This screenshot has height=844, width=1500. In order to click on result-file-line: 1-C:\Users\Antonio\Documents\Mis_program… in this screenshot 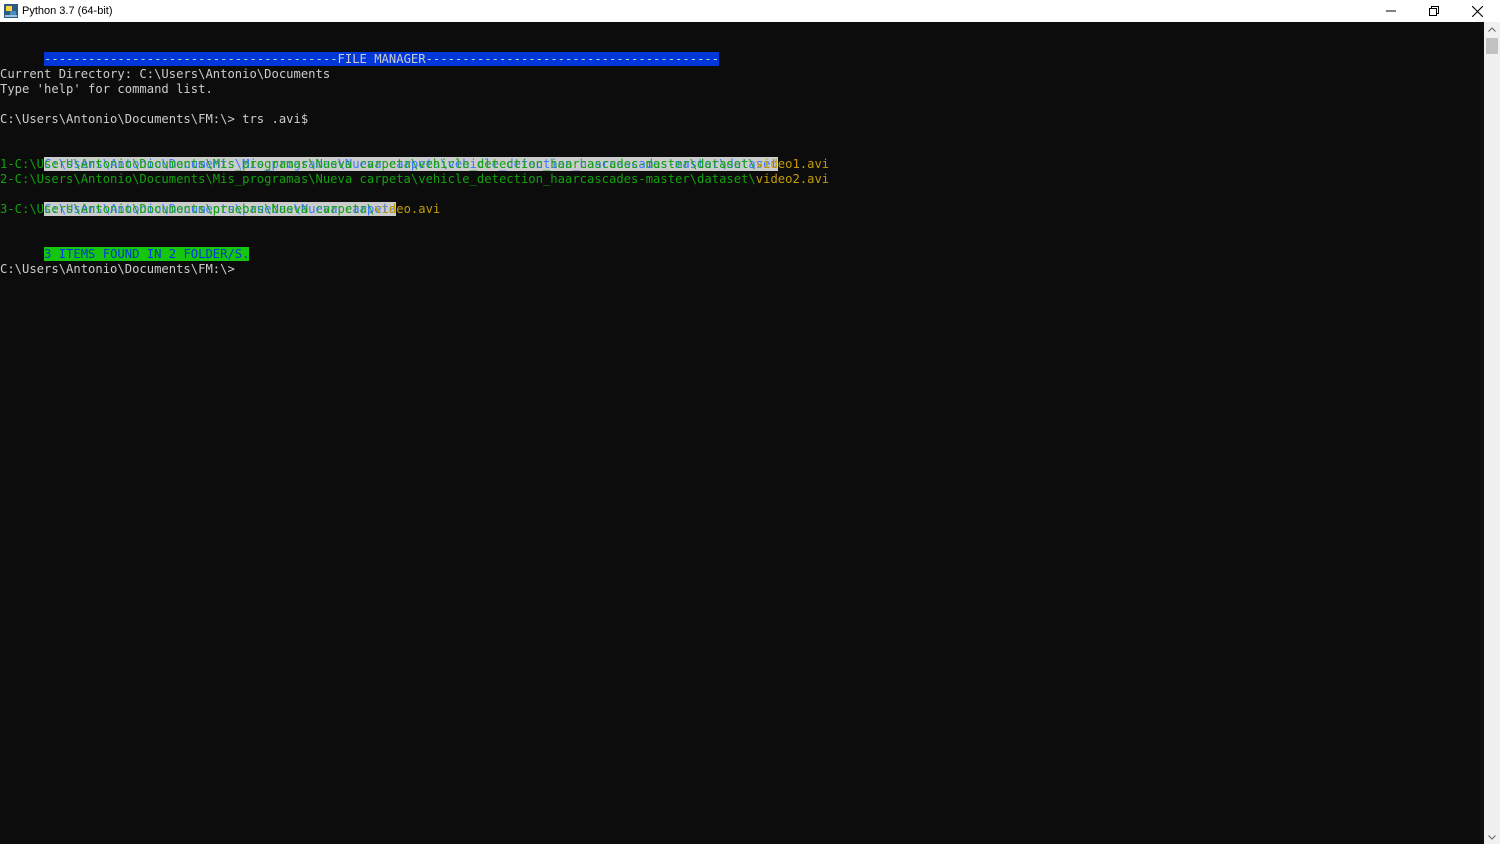, I will do `click(414, 164)`.